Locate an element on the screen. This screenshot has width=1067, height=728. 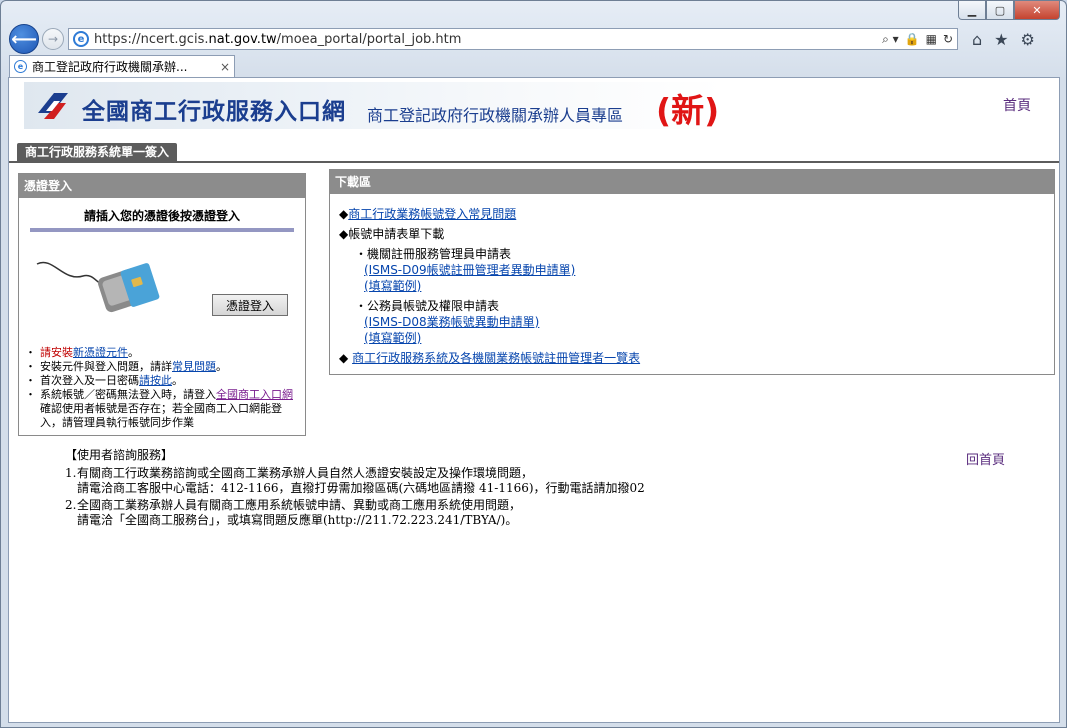
note-first-login: ・首次登入及一日密碼請按此。 is located at coordinates (162, 381).